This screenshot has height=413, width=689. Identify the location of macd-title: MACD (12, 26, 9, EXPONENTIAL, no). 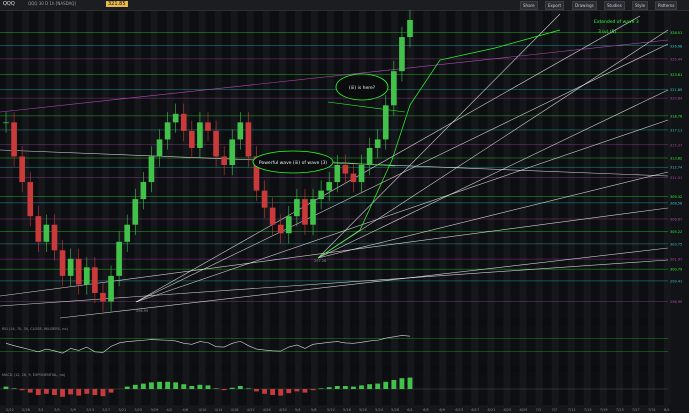
(34, 375).